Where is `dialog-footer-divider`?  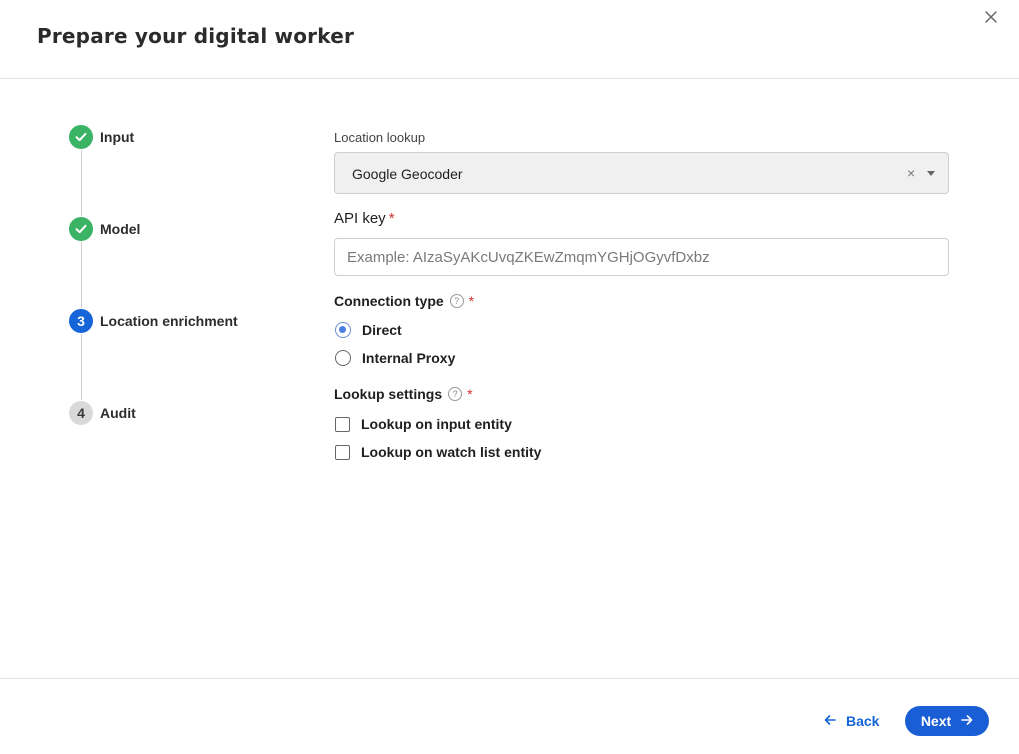
dialog-footer-divider is located at coordinates (509, 678).